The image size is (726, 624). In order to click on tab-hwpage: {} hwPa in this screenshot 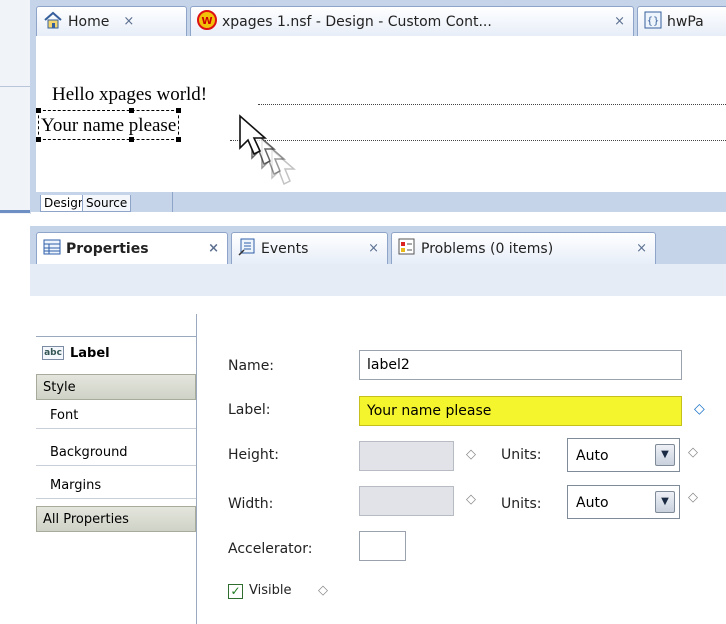, I will do `click(681, 21)`.